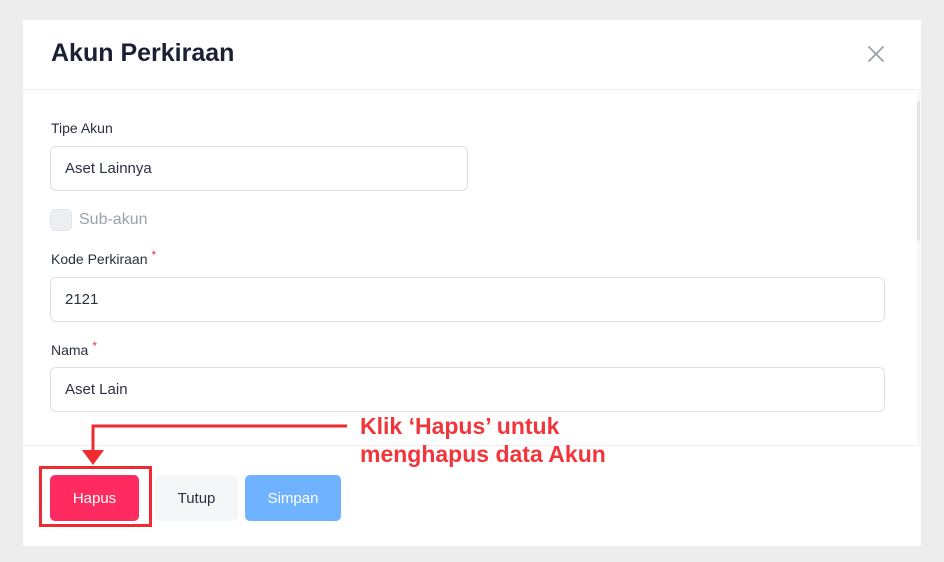 The height and width of the screenshot is (562, 944). What do you see at coordinates (214, 444) in the screenshot?
I see `annotation-arrow` at bounding box center [214, 444].